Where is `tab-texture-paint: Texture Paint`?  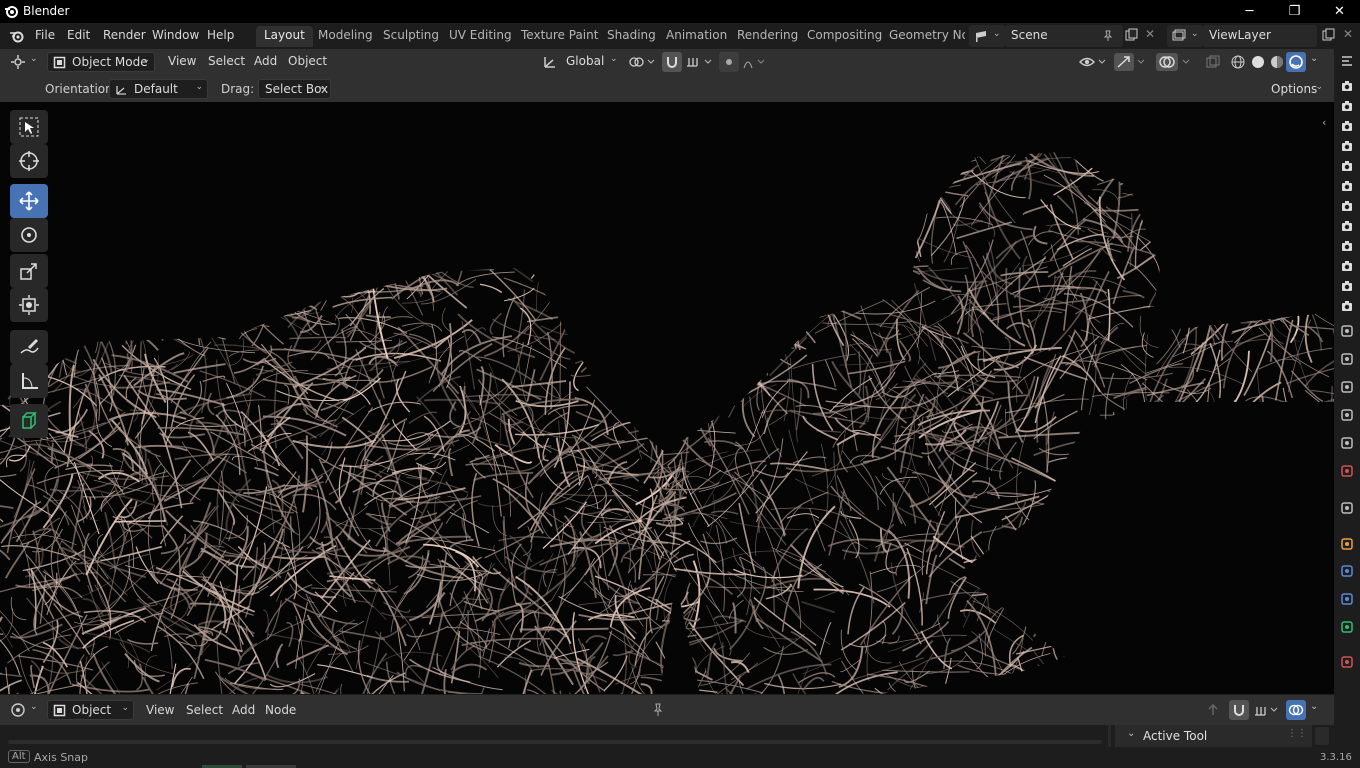
tab-texture-paint: Texture Paint is located at coordinates (559, 36).